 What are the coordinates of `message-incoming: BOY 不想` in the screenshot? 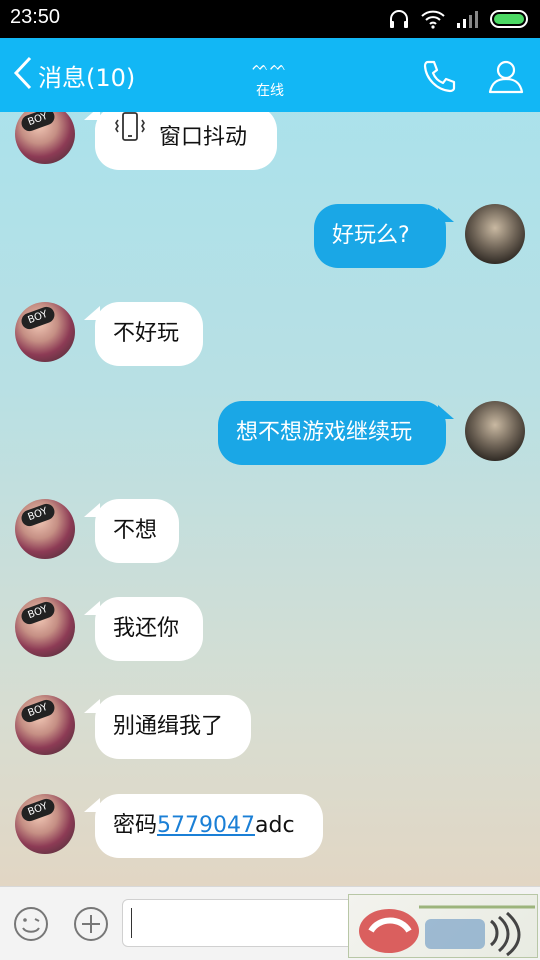 It's located at (270, 532).